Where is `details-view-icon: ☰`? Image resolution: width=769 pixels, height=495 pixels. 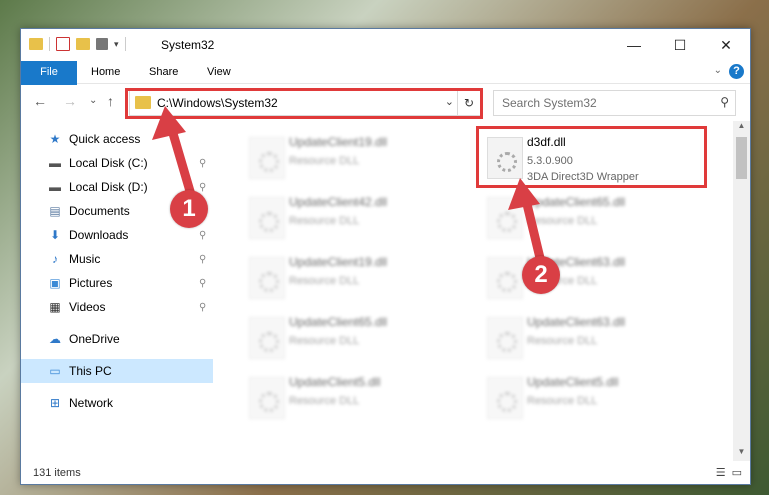 details-view-icon: ☰ is located at coordinates (721, 472).